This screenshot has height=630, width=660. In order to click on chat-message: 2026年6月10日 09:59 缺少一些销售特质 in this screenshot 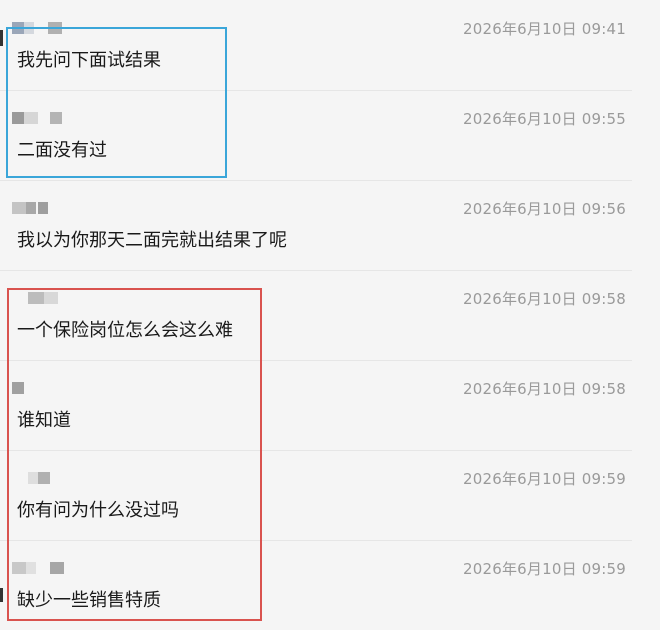, I will do `click(316, 585)`.